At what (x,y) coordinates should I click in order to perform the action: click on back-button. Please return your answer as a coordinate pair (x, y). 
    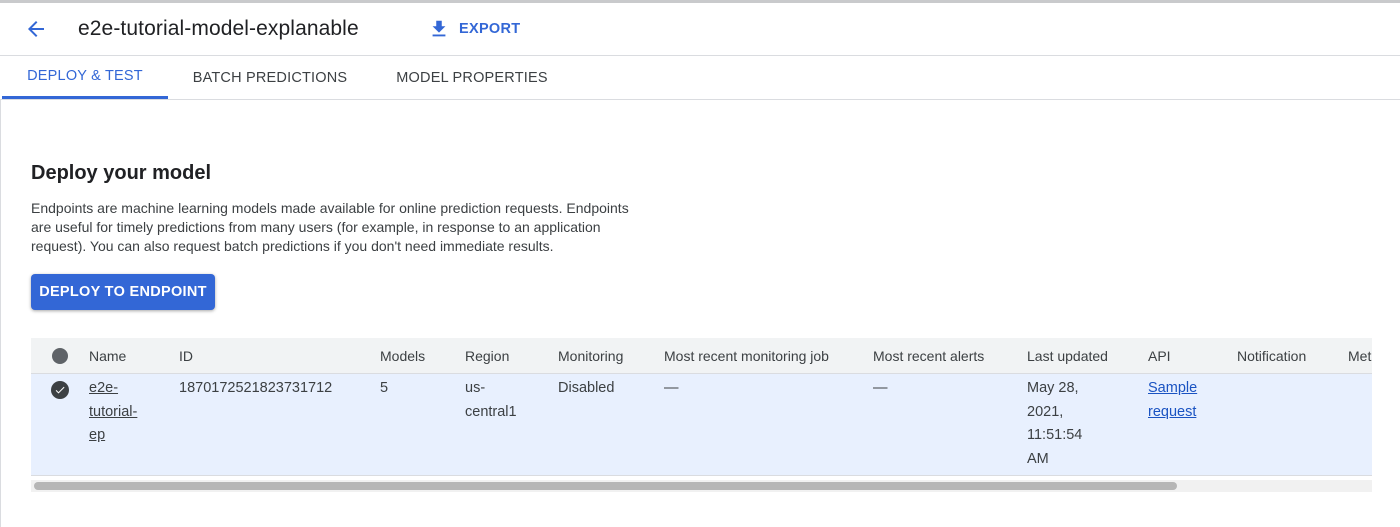
    Looking at the image, I should click on (36, 29).